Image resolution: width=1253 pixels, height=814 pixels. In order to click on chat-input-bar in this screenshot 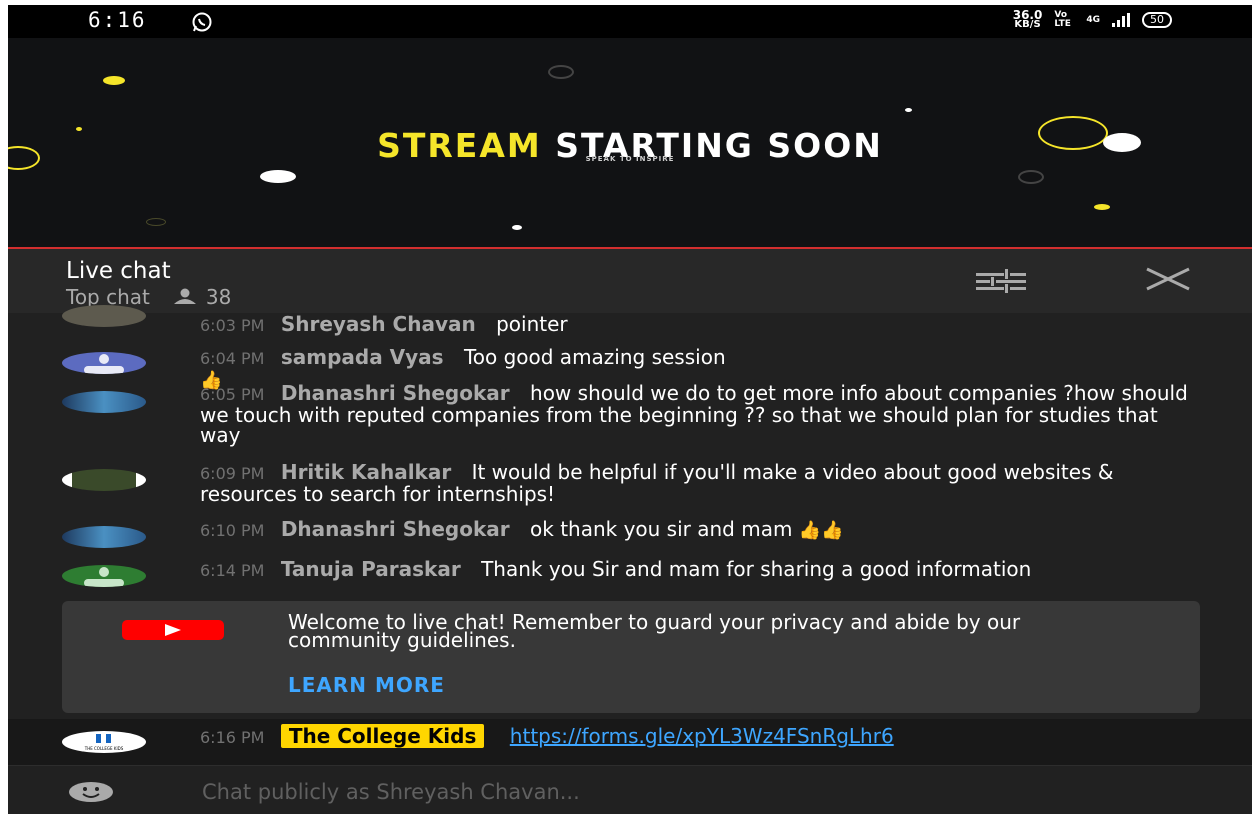, I will do `click(630, 789)`.